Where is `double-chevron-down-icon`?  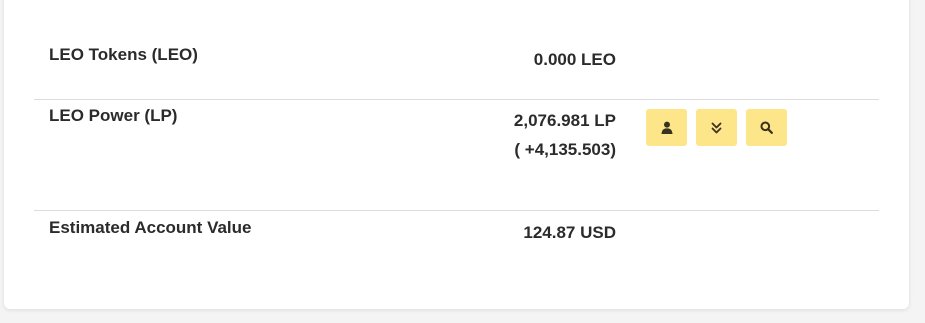
double-chevron-down-icon is located at coordinates (716, 128).